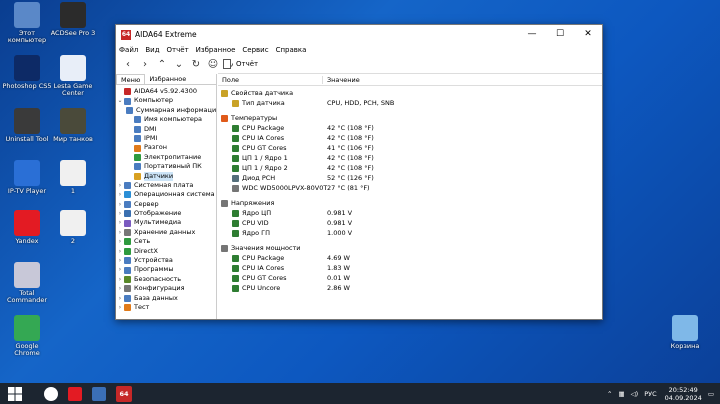 The height and width of the screenshot is (404, 720). Describe the element at coordinates (166, 251) in the screenshot. I see `tree-node-section: › DirectX` at that location.